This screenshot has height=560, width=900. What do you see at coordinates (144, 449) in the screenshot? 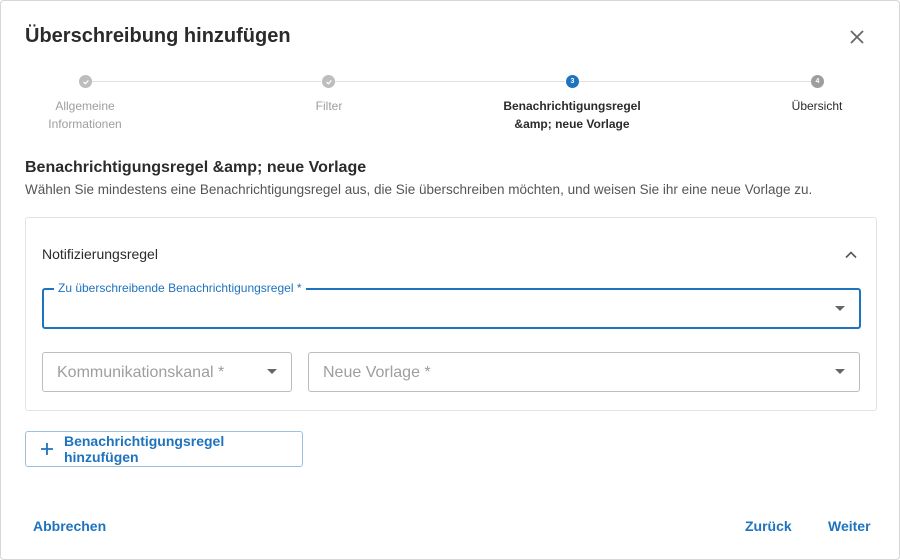
I see `add-rule-button-label: Benachrichtigungsregel hinzufügen` at bounding box center [144, 449].